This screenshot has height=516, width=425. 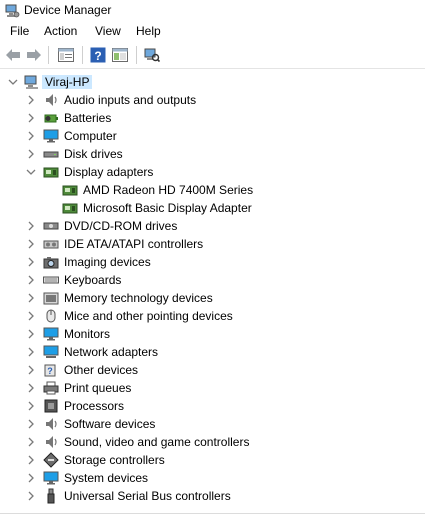 I want to click on network-icon, so click(x=51, y=352).